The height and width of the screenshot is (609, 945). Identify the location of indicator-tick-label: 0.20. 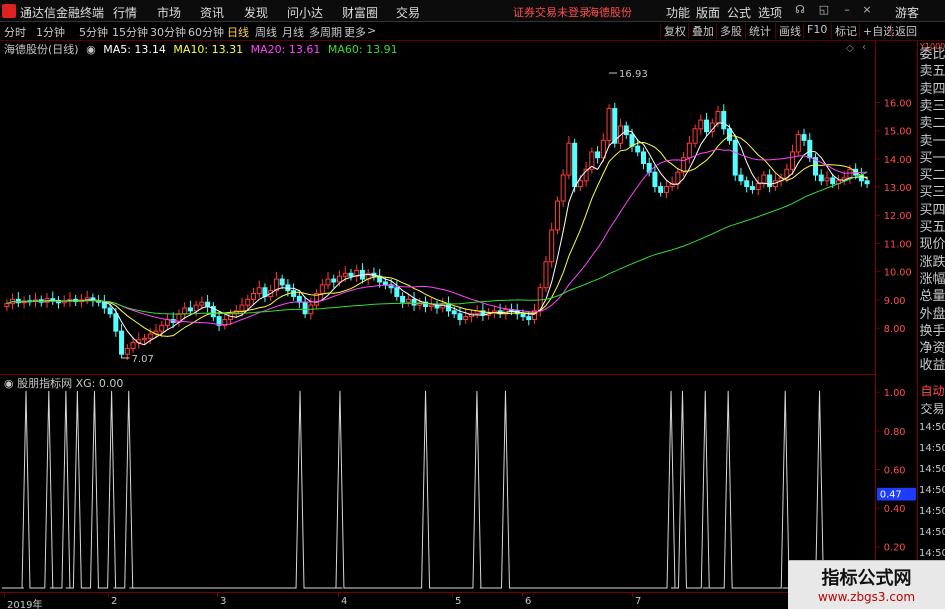
(895, 548).